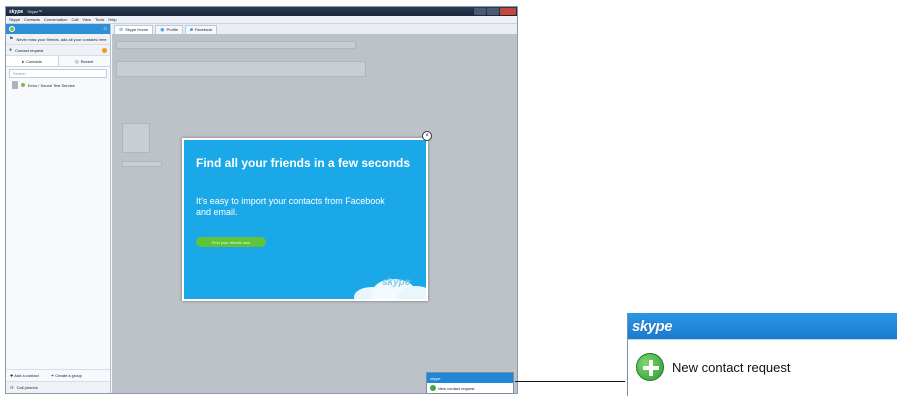 The image size is (897, 396). What do you see at coordinates (236, 45) in the screenshot?
I see `ghost-header` at bounding box center [236, 45].